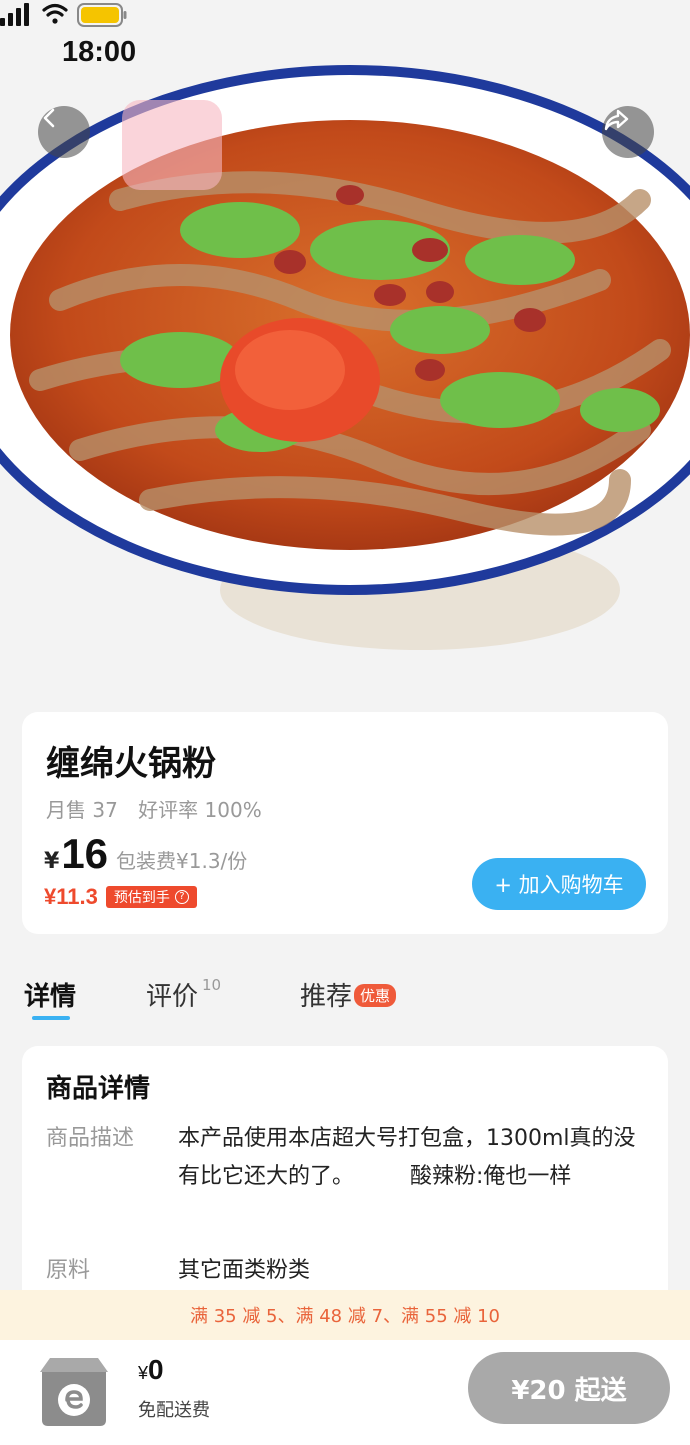 The width and height of the screenshot is (690, 1445). Describe the element at coordinates (559, 884) in the screenshot. I see `add-to-cart-button: + 加入购物车` at that location.